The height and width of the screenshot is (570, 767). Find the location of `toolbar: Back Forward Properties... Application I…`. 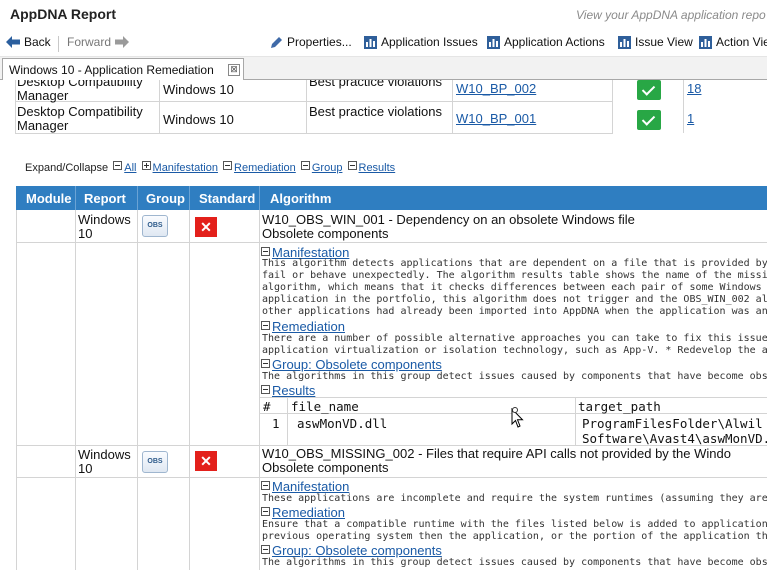

toolbar: Back Forward Properties... Application I… is located at coordinates (383, 43).